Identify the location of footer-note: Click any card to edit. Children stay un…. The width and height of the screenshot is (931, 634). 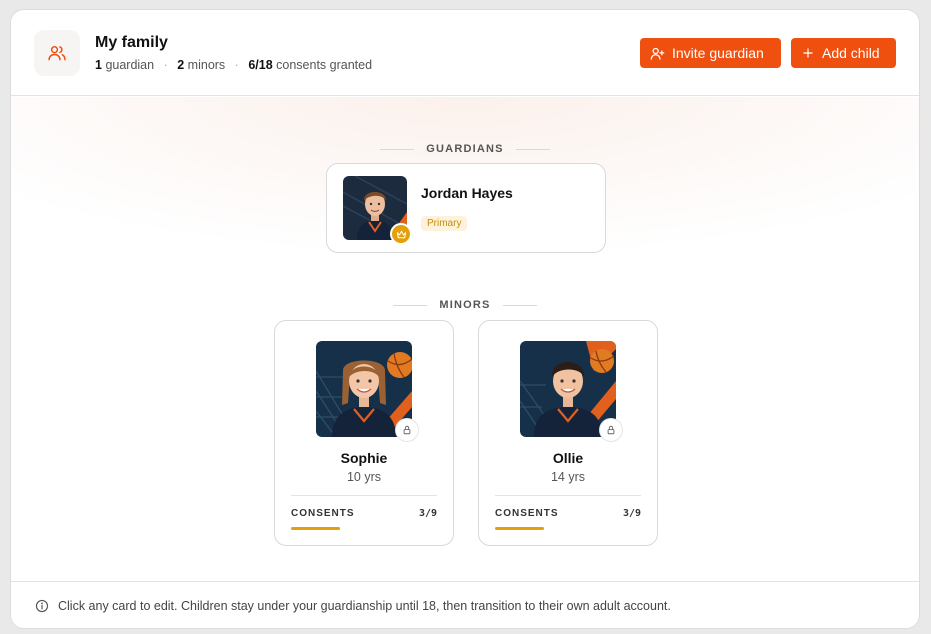
(465, 604).